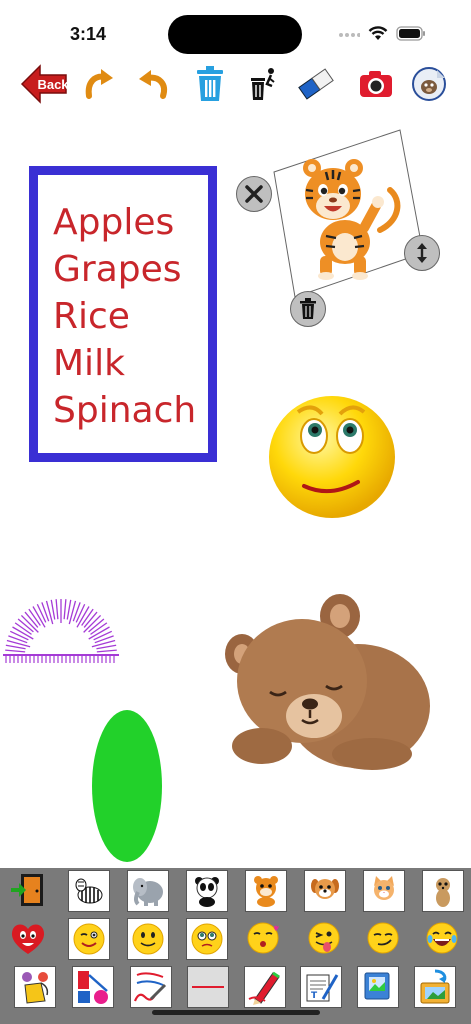 Image resolution: width=471 pixels, height=1024 pixels. I want to click on freehand-tool, so click(151, 987).